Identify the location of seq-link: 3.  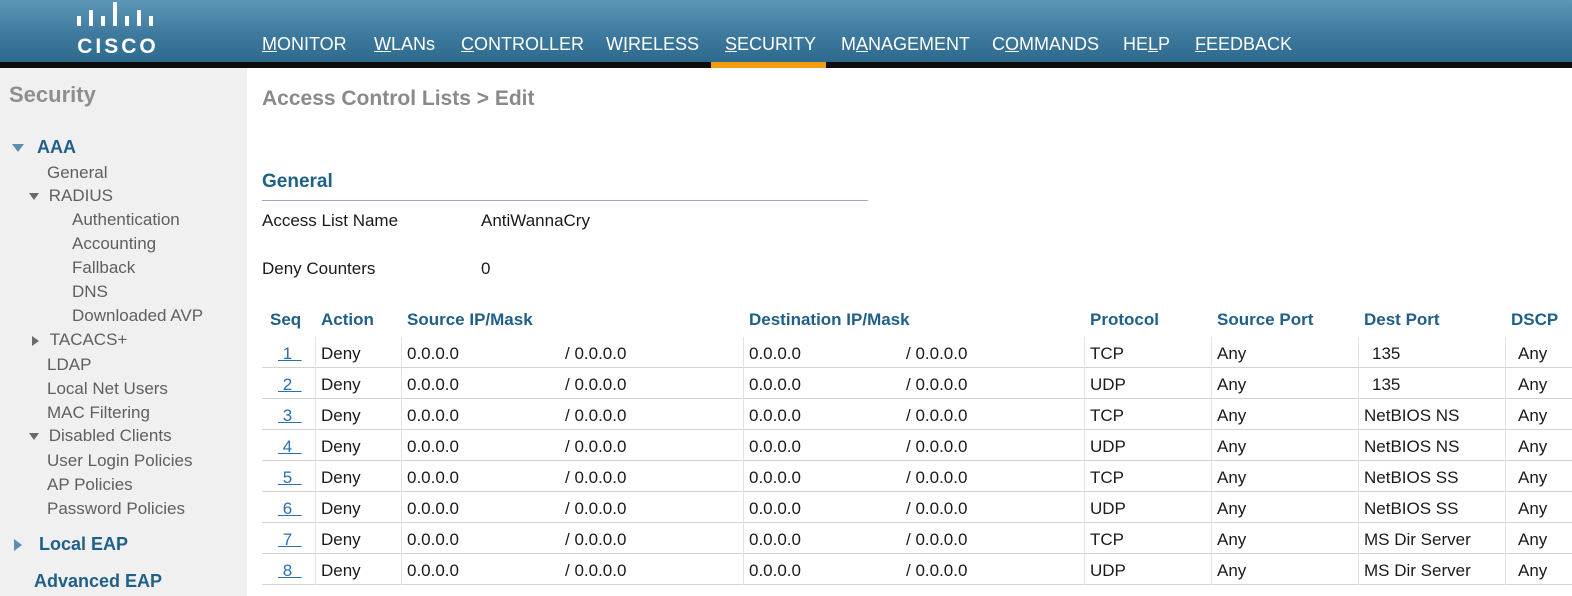
(290, 416).